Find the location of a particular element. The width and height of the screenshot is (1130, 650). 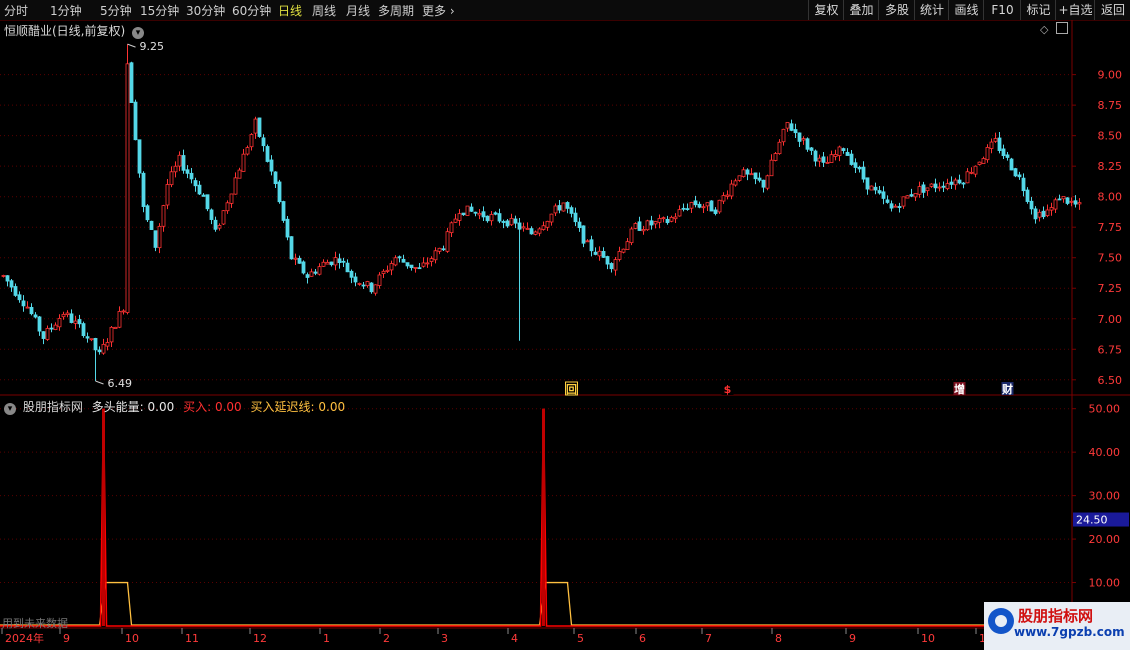

panel-toggle-icon is located at coordinates (1062, 28).